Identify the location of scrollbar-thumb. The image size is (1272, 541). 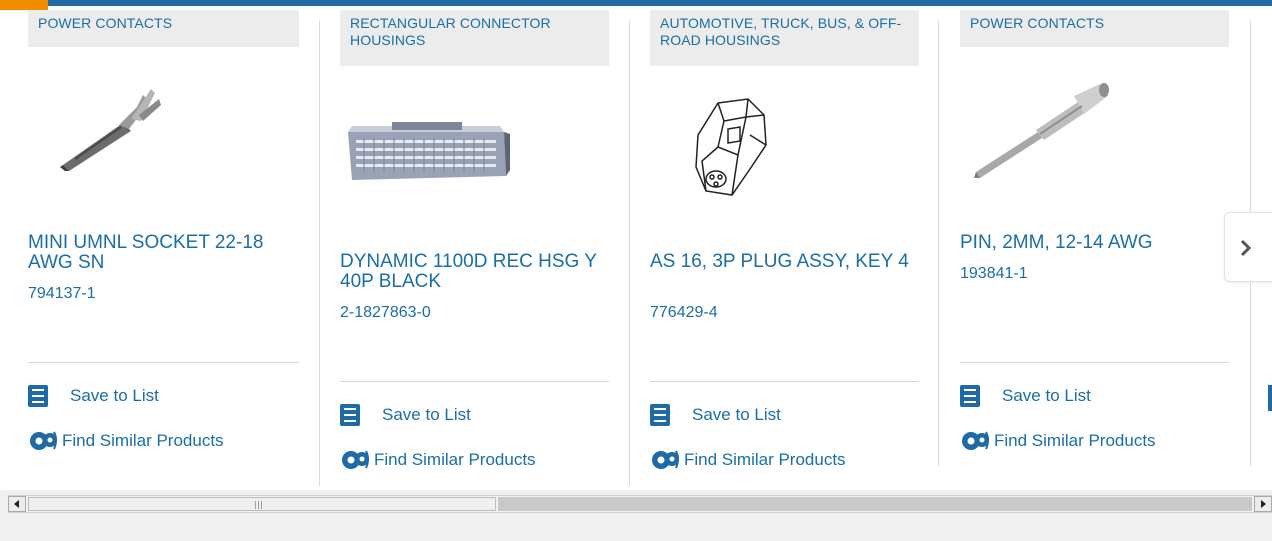
(262, 504).